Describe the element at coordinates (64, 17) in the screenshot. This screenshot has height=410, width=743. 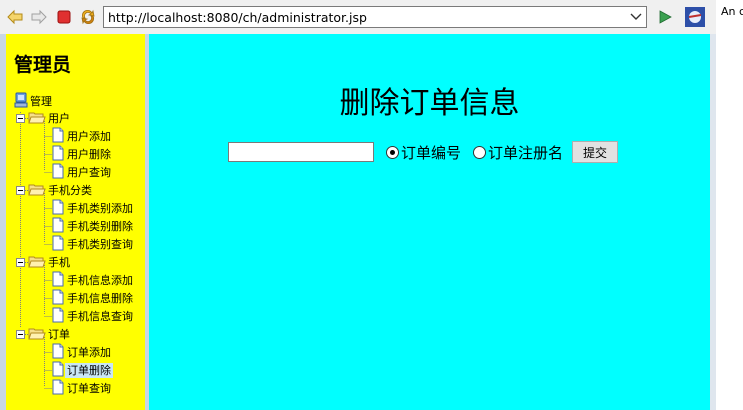
I see `stop-icon` at that location.